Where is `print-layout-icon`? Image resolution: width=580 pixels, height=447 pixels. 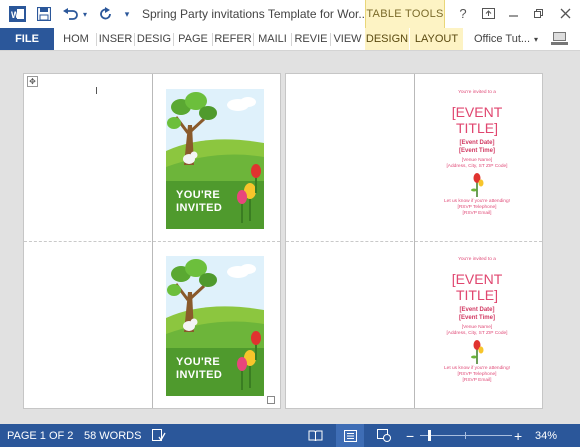 print-layout-icon is located at coordinates (350, 435).